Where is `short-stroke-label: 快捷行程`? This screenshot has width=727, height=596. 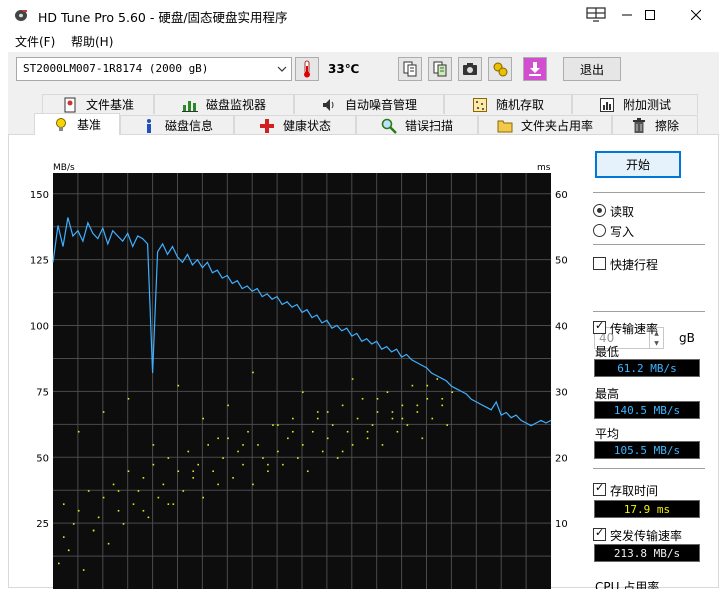
short-stroke-label: 快捷行程 is located at coordinates (634, 265).